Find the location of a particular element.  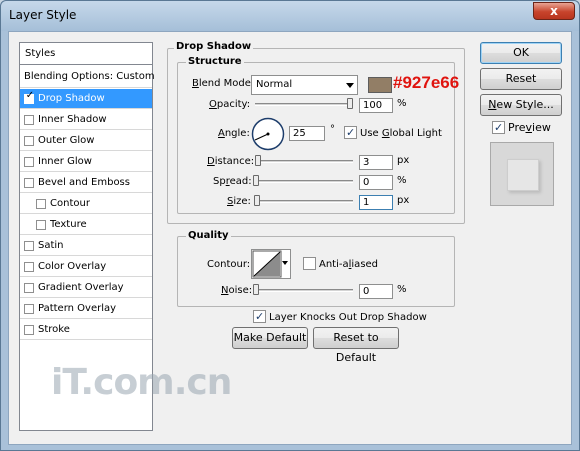

style-item-label: Pattern Overlay is located at coordinates (77, 308).